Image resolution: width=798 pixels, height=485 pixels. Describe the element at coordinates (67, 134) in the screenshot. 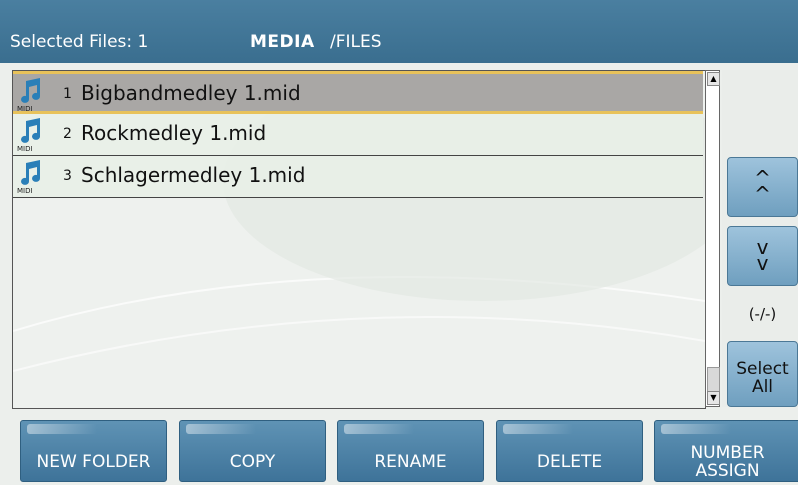

I see `file-index: 2` at that location.